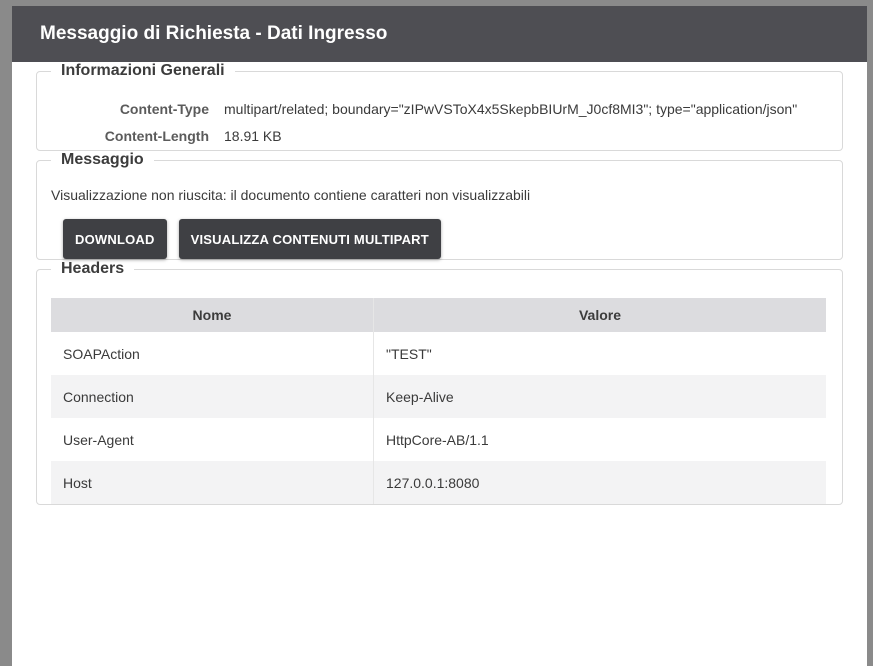  What do you see at coordinates (439, 136) in the screenshot?
I see `content-length-row: Content-Length 18.91 KB` at bounding box center [439, 136].